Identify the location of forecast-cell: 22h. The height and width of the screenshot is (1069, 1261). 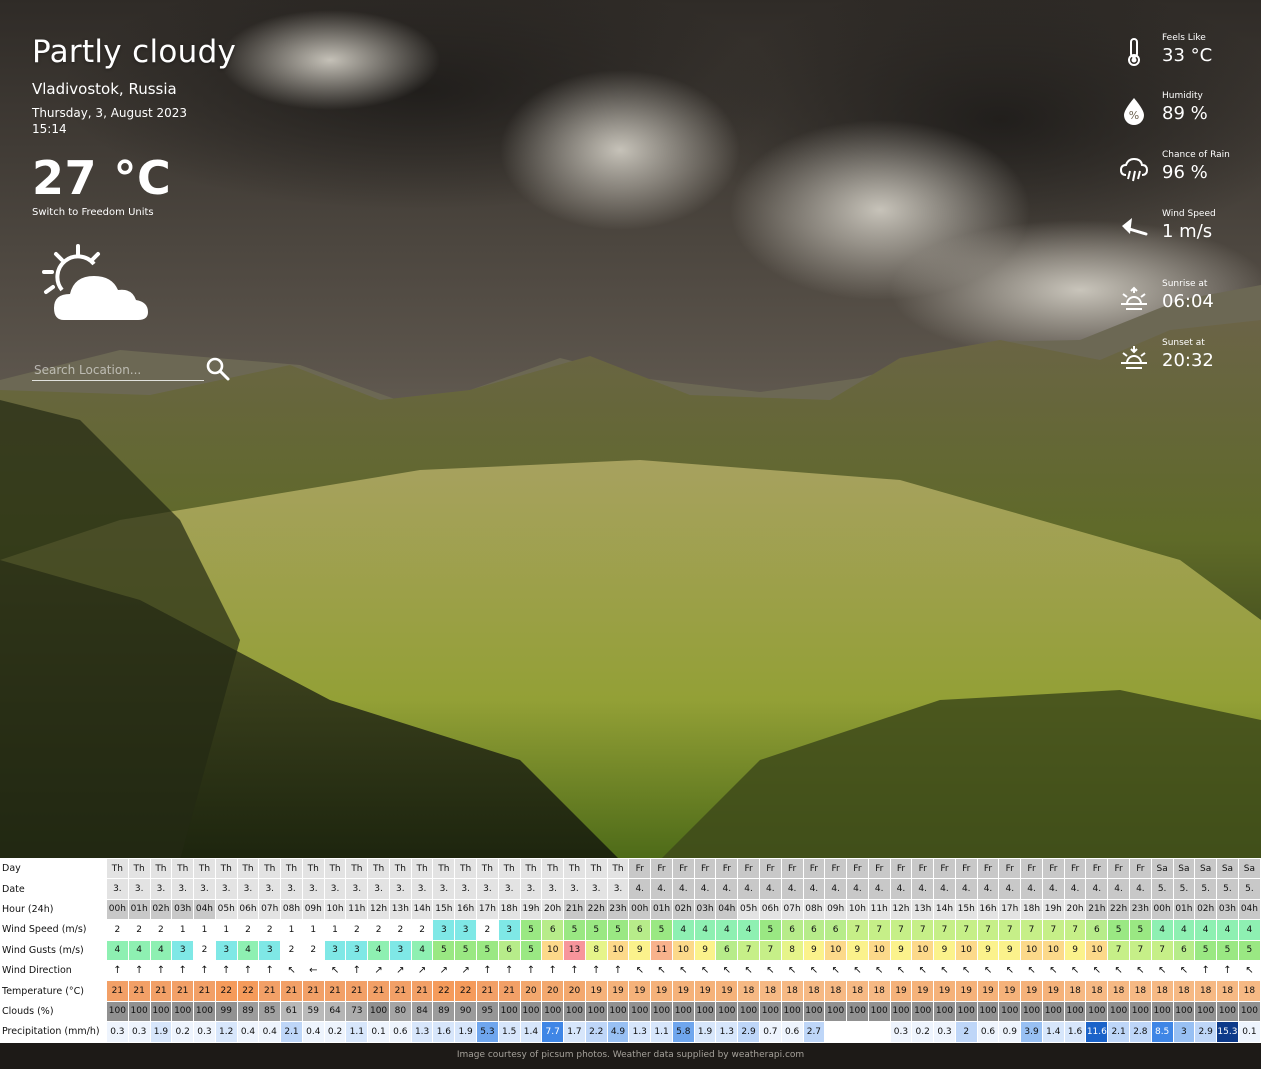
(596, 909).